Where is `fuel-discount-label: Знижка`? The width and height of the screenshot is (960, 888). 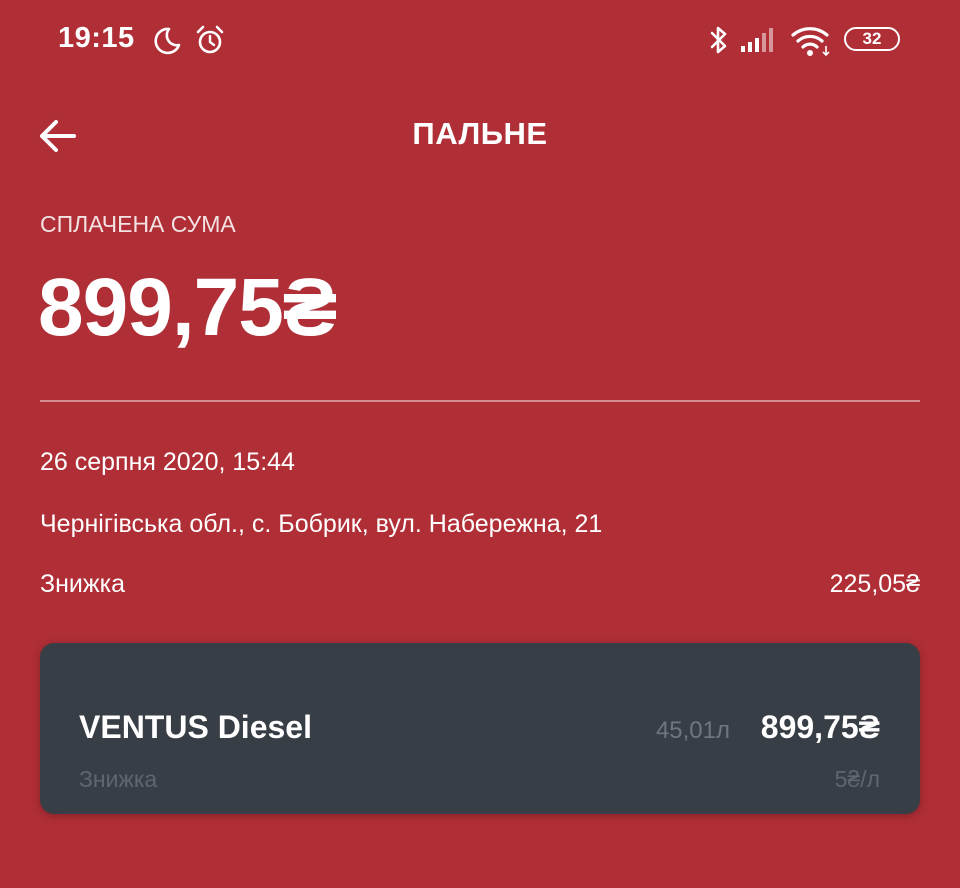 fuel-discount-label: Знижка is located at coordinates (118, 779).